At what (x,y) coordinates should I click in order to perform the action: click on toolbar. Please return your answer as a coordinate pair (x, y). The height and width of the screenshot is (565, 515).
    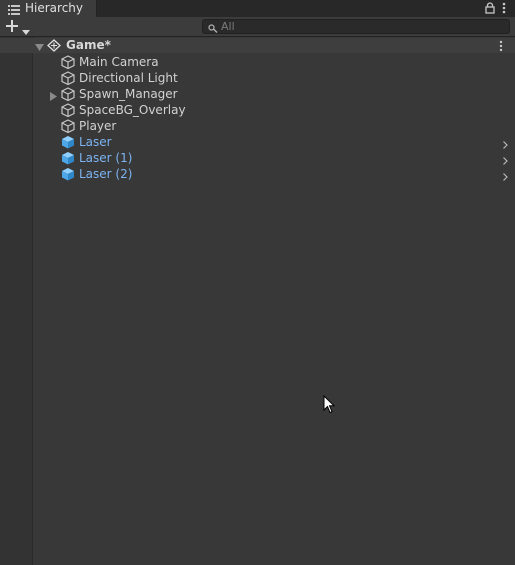
    Looking at the image, I should click on (257, 27).